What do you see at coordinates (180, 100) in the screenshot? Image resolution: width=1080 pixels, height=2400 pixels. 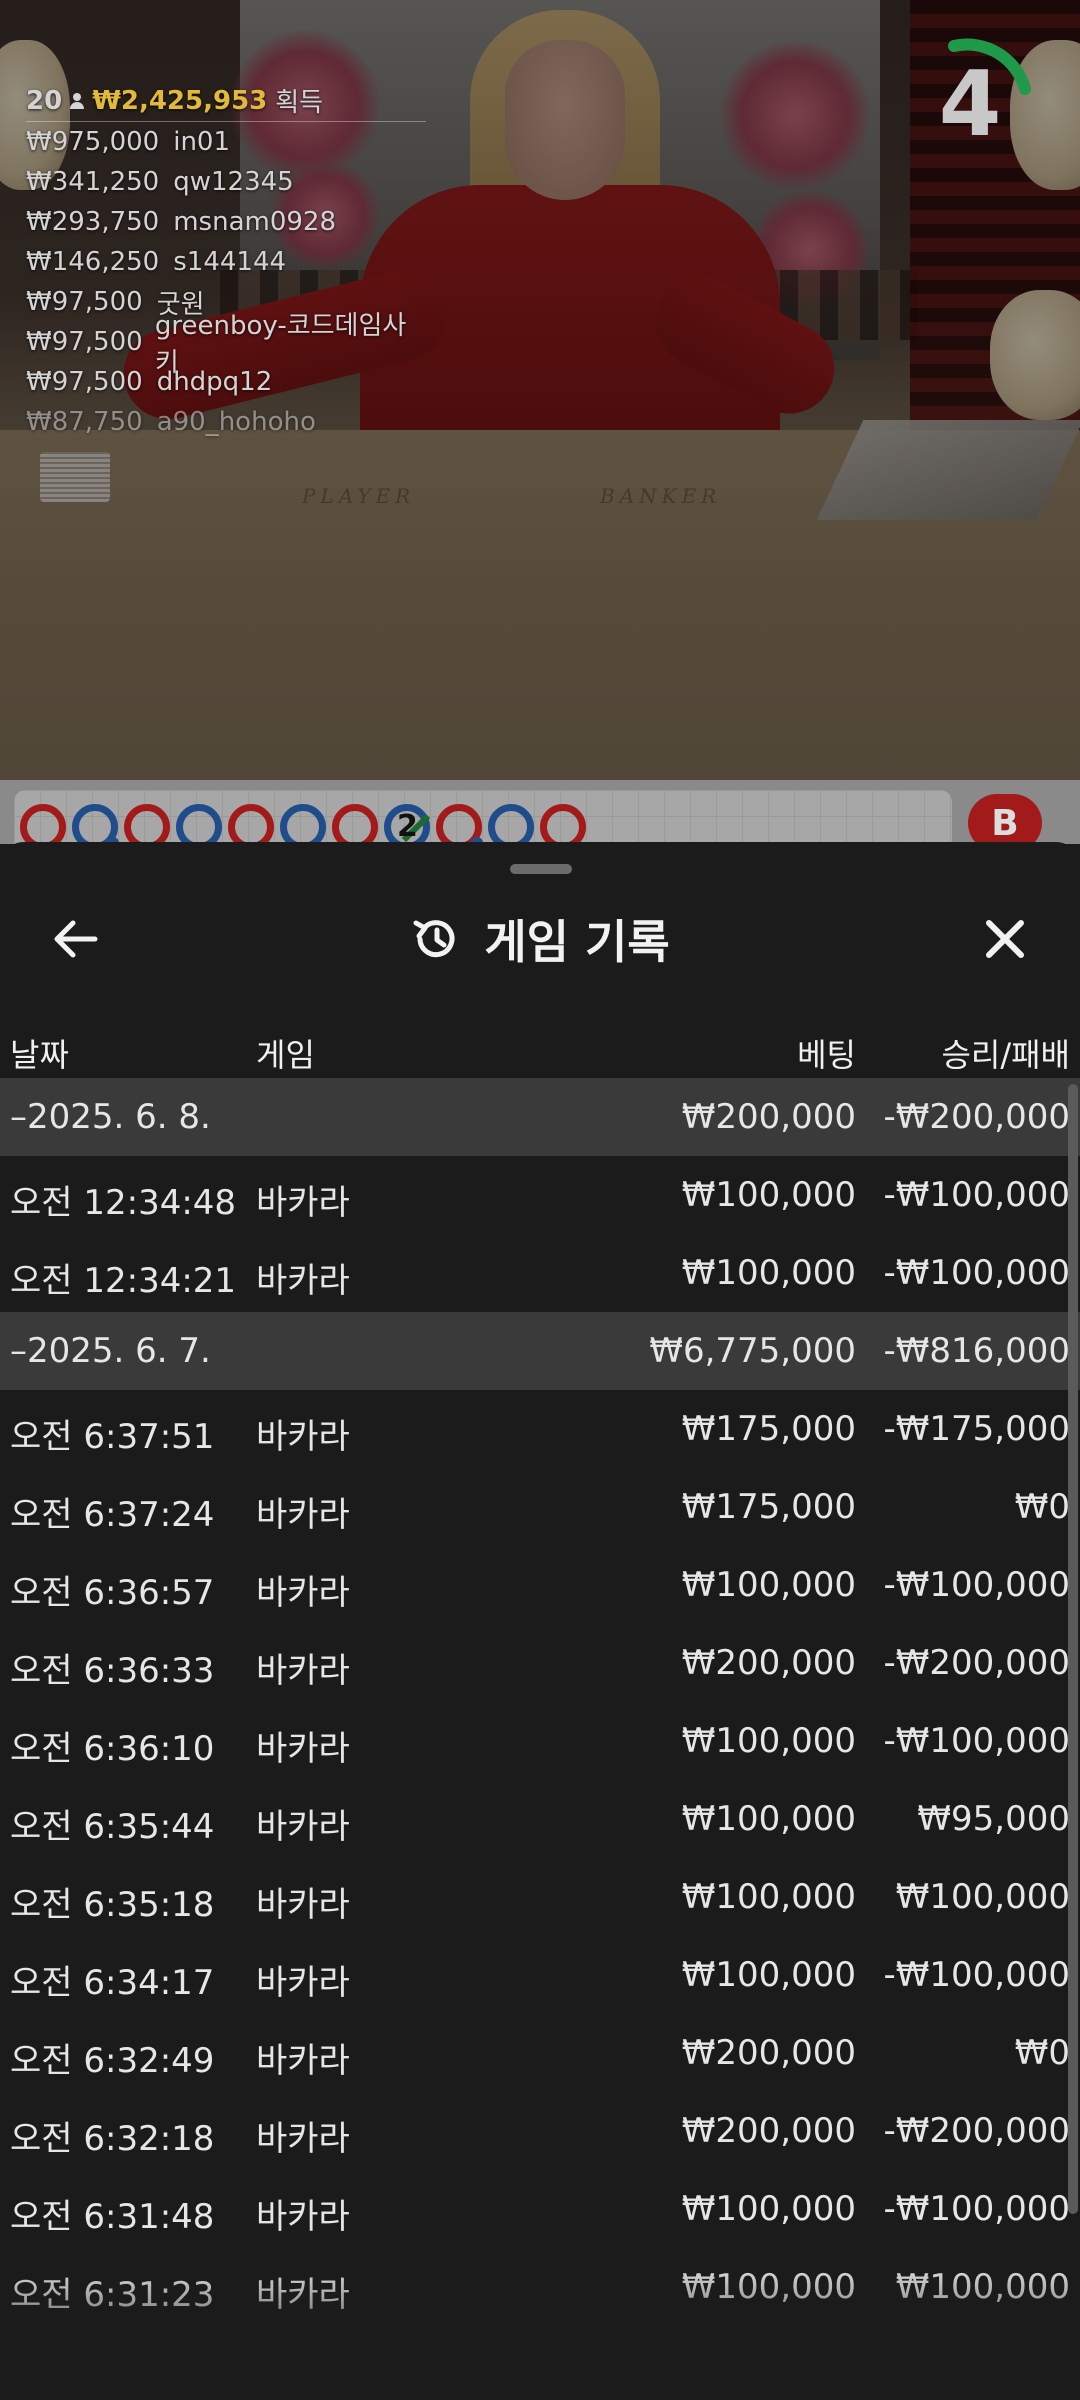 I see `winners-total: ₩2,425,953` at bounding box center [180, 100].